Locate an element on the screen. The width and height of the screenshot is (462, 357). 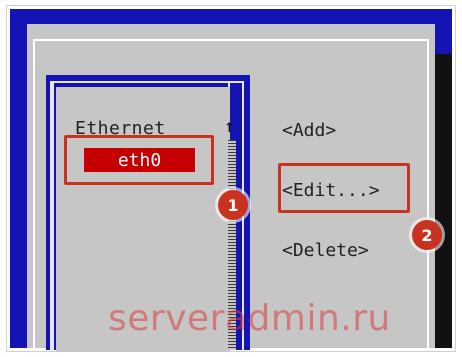
highlight-box-edit is located at coordinates (344, 188).